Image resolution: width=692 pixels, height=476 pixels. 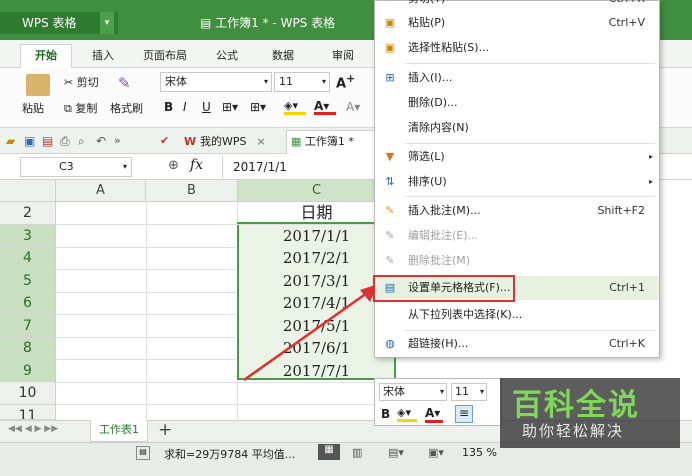 What do you see at coordinates (345, 81) in the screenshot?
I see `grow-font-icon: A+` at bounding box center [345, 81].